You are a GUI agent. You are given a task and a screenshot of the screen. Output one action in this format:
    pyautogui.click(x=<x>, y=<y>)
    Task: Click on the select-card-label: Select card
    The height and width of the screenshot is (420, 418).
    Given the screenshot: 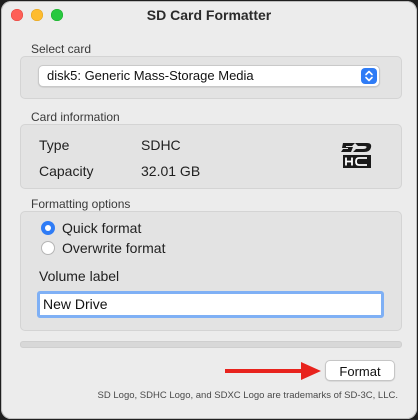 What is the action you would take?
    pyautogui.click(x=61, y=49)
    